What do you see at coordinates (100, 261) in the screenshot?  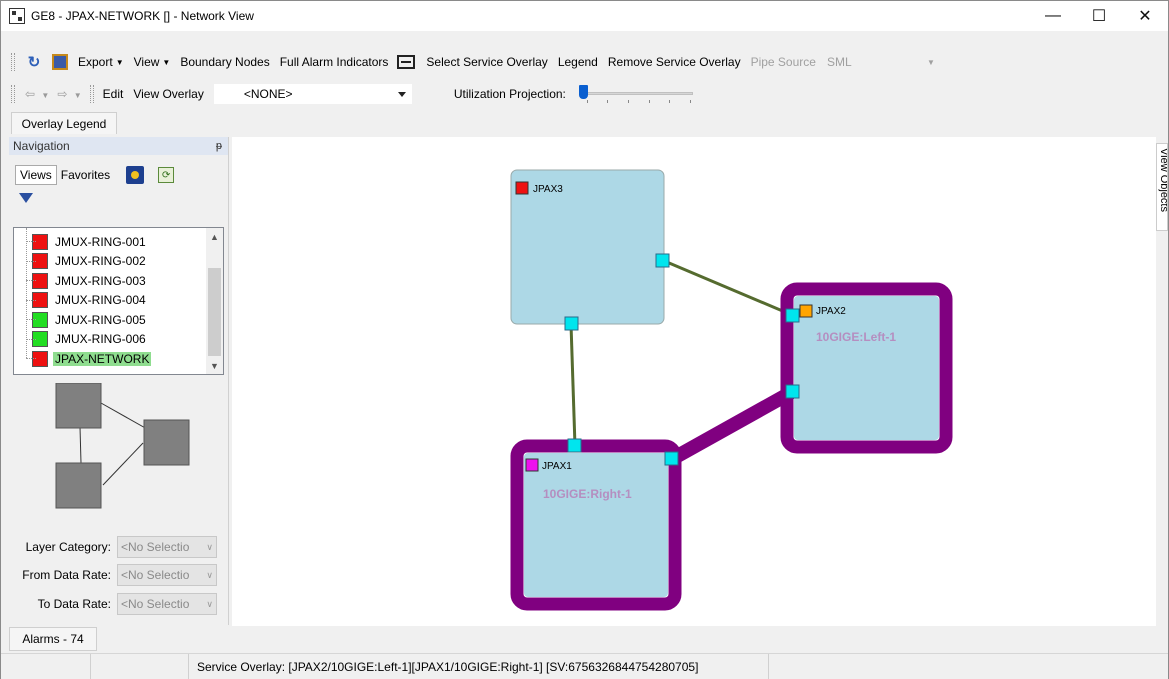 I see `tree-item-label: JMUX-RING-002` at bounding box center [100, 261].